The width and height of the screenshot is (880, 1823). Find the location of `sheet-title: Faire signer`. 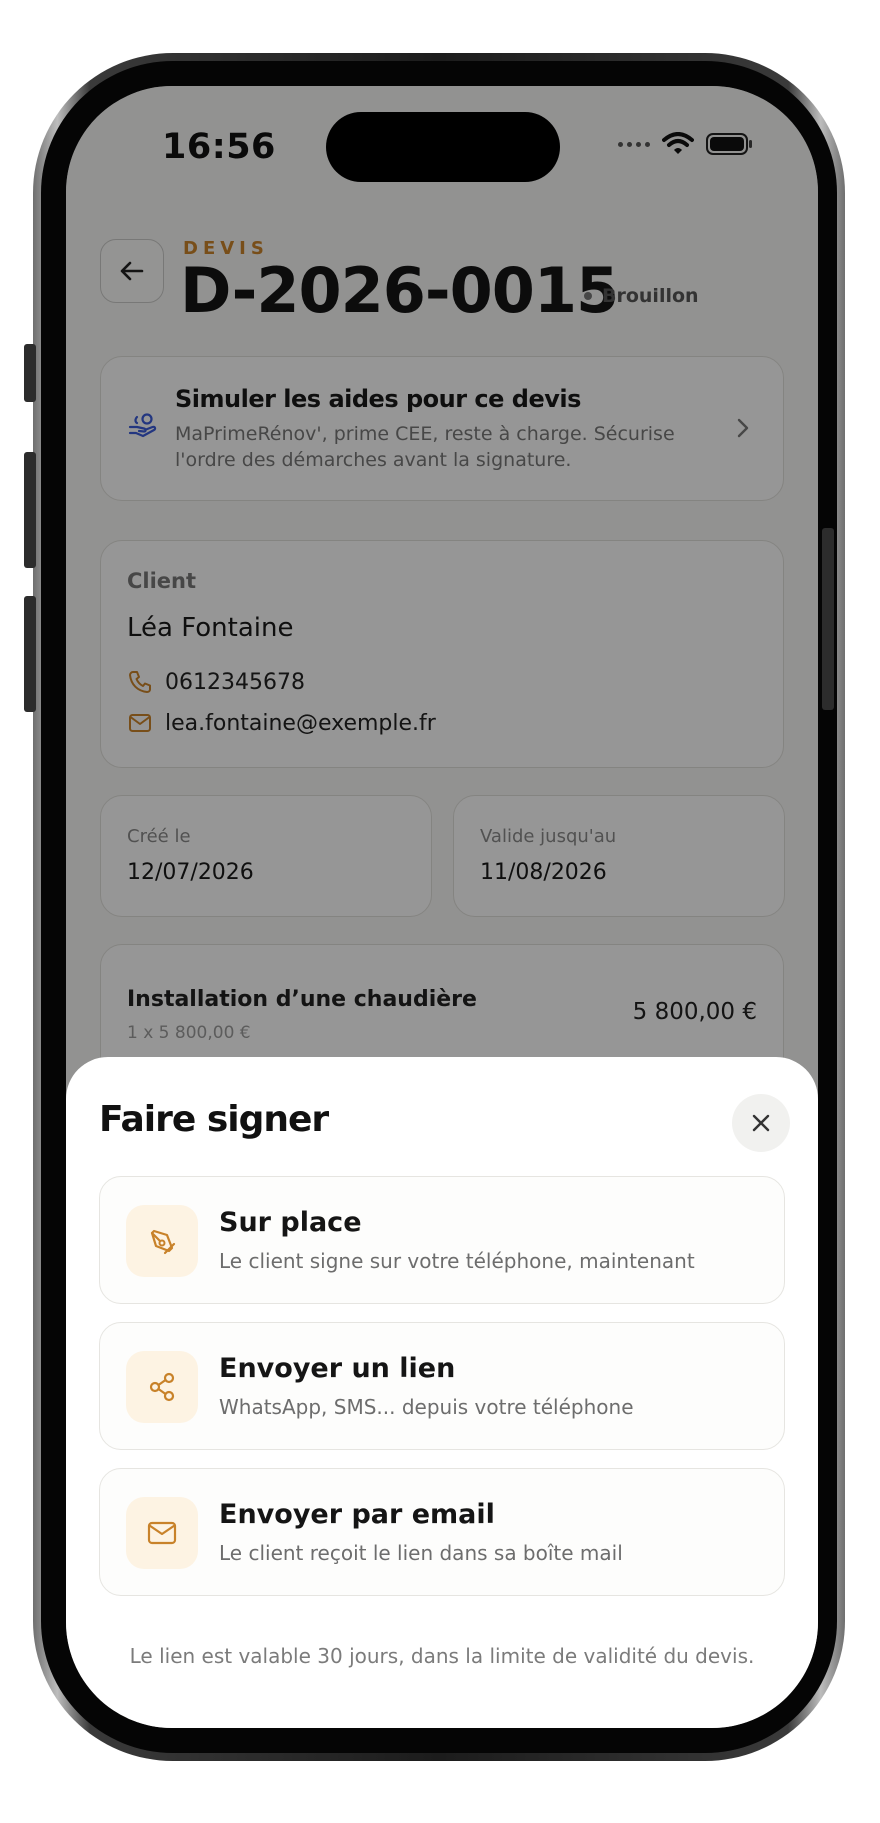

sheet-title: Faire signer is located at coordinates (214, 1119).